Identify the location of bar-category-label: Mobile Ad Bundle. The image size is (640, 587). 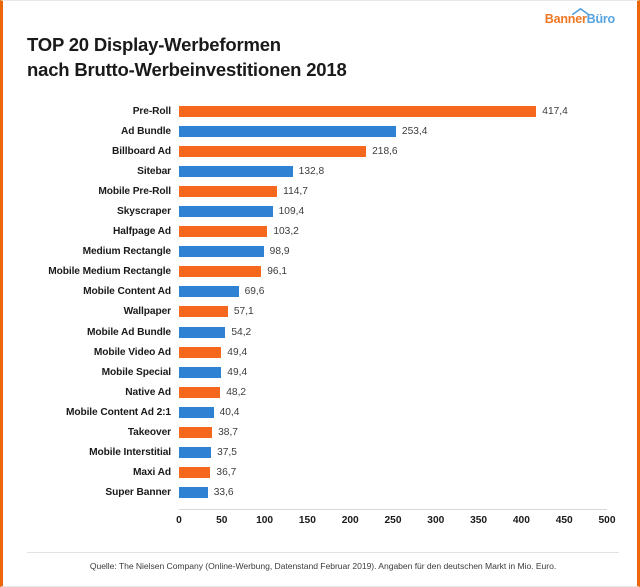
(128, 332).